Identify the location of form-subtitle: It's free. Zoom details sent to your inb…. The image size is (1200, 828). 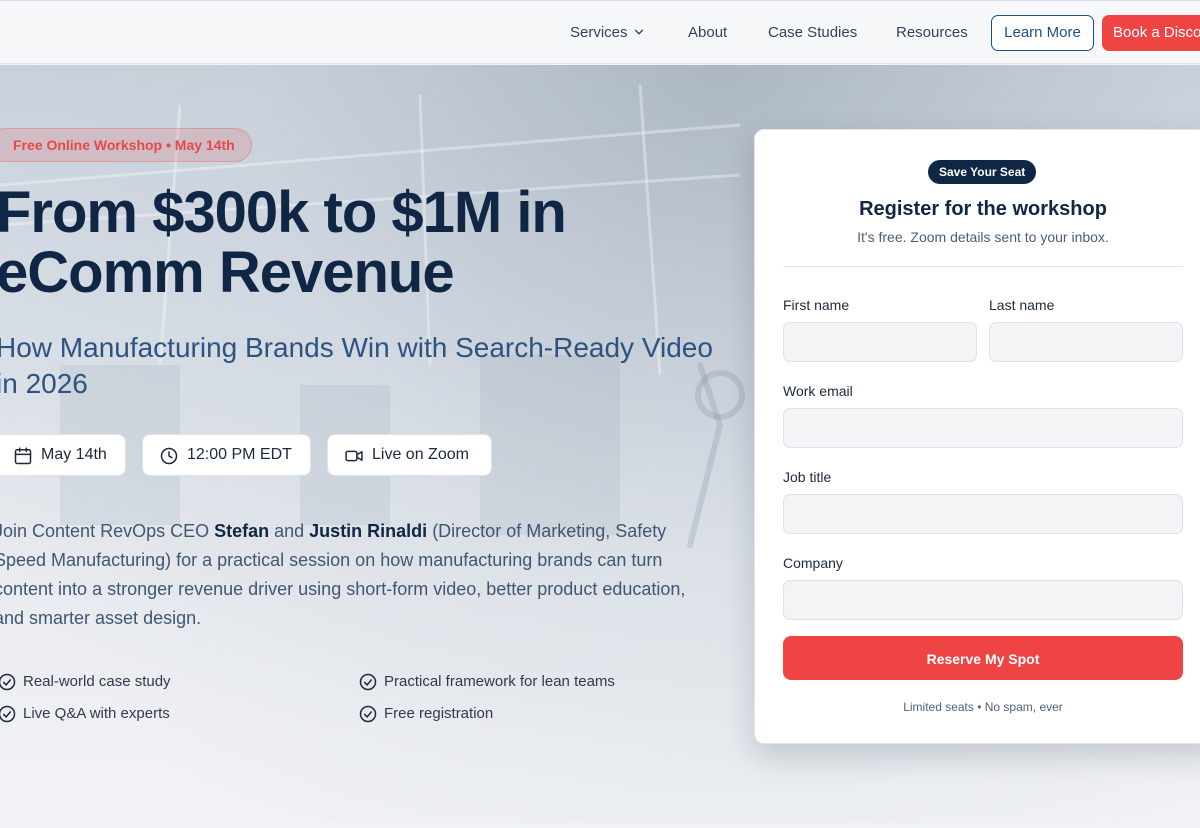
(983, 237).